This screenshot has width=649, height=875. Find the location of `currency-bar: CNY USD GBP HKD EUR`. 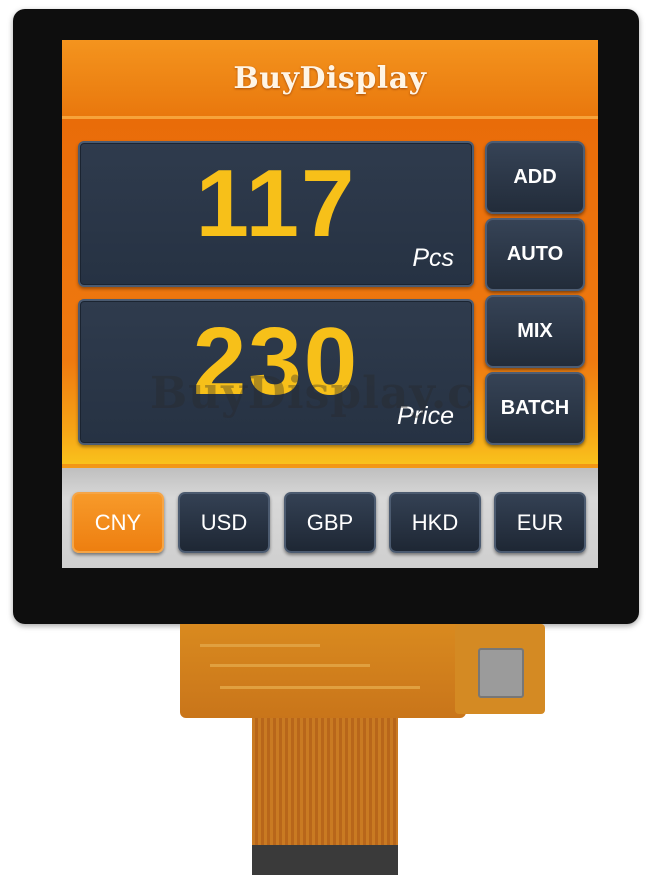

currency-bar: CNY USD GBP HKD EUR is located at coordinates (330, 518).